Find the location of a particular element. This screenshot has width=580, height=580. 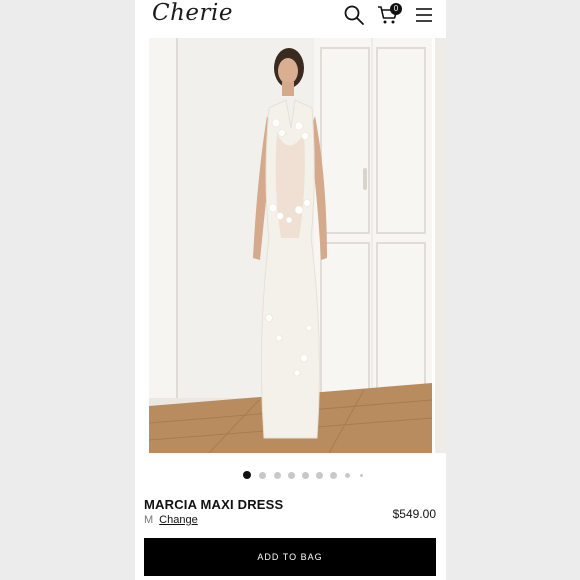

site-header: Cherie 0 is located at coordinates (290, 17).